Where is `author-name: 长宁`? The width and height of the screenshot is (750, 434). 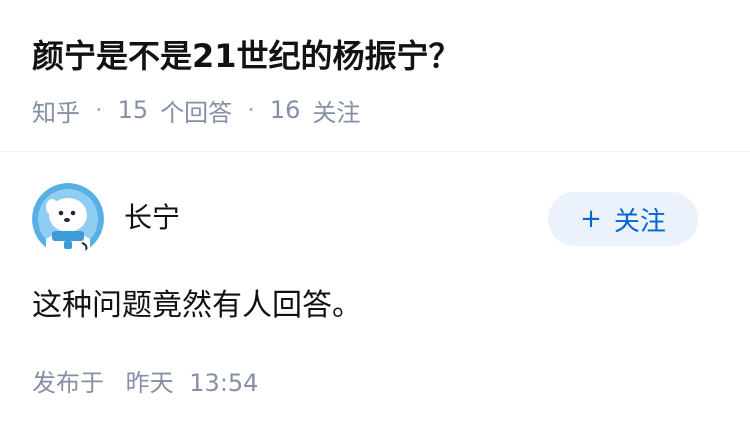
author-name: 长宁 is located at coordinates (152, 218).